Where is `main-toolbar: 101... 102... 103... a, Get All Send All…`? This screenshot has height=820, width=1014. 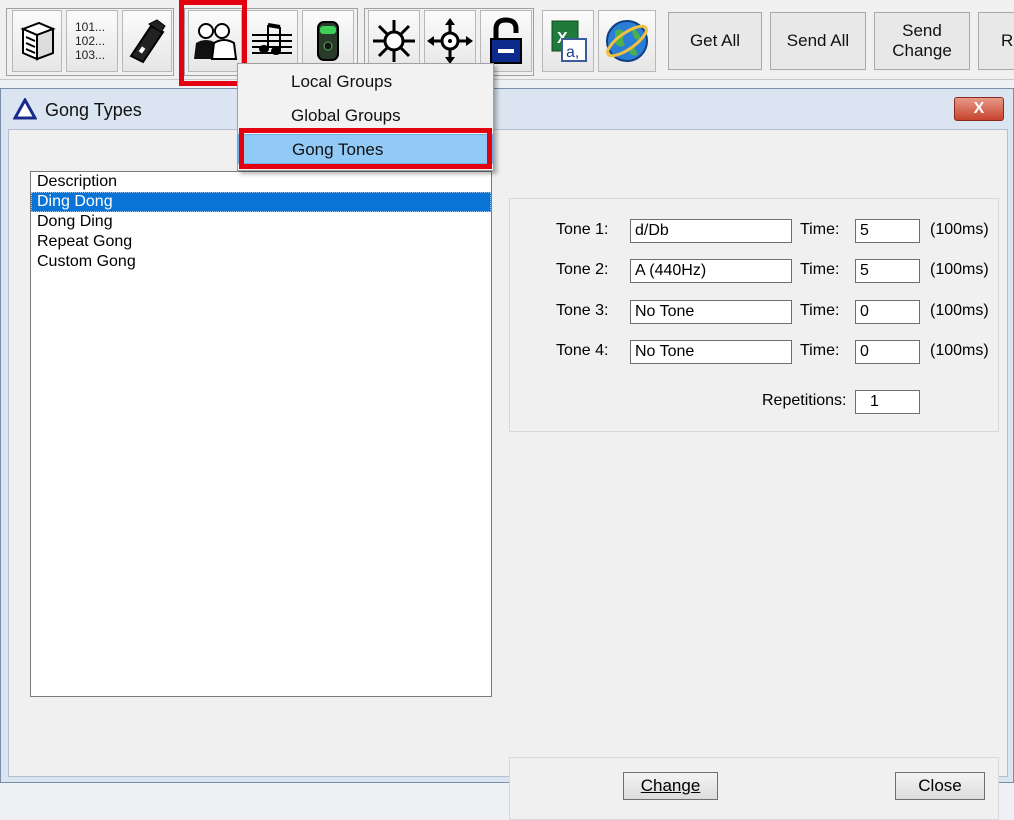 main-toolbar: 101... 102... 103... a, Get All Send All… is located at coordinates (507, 43).